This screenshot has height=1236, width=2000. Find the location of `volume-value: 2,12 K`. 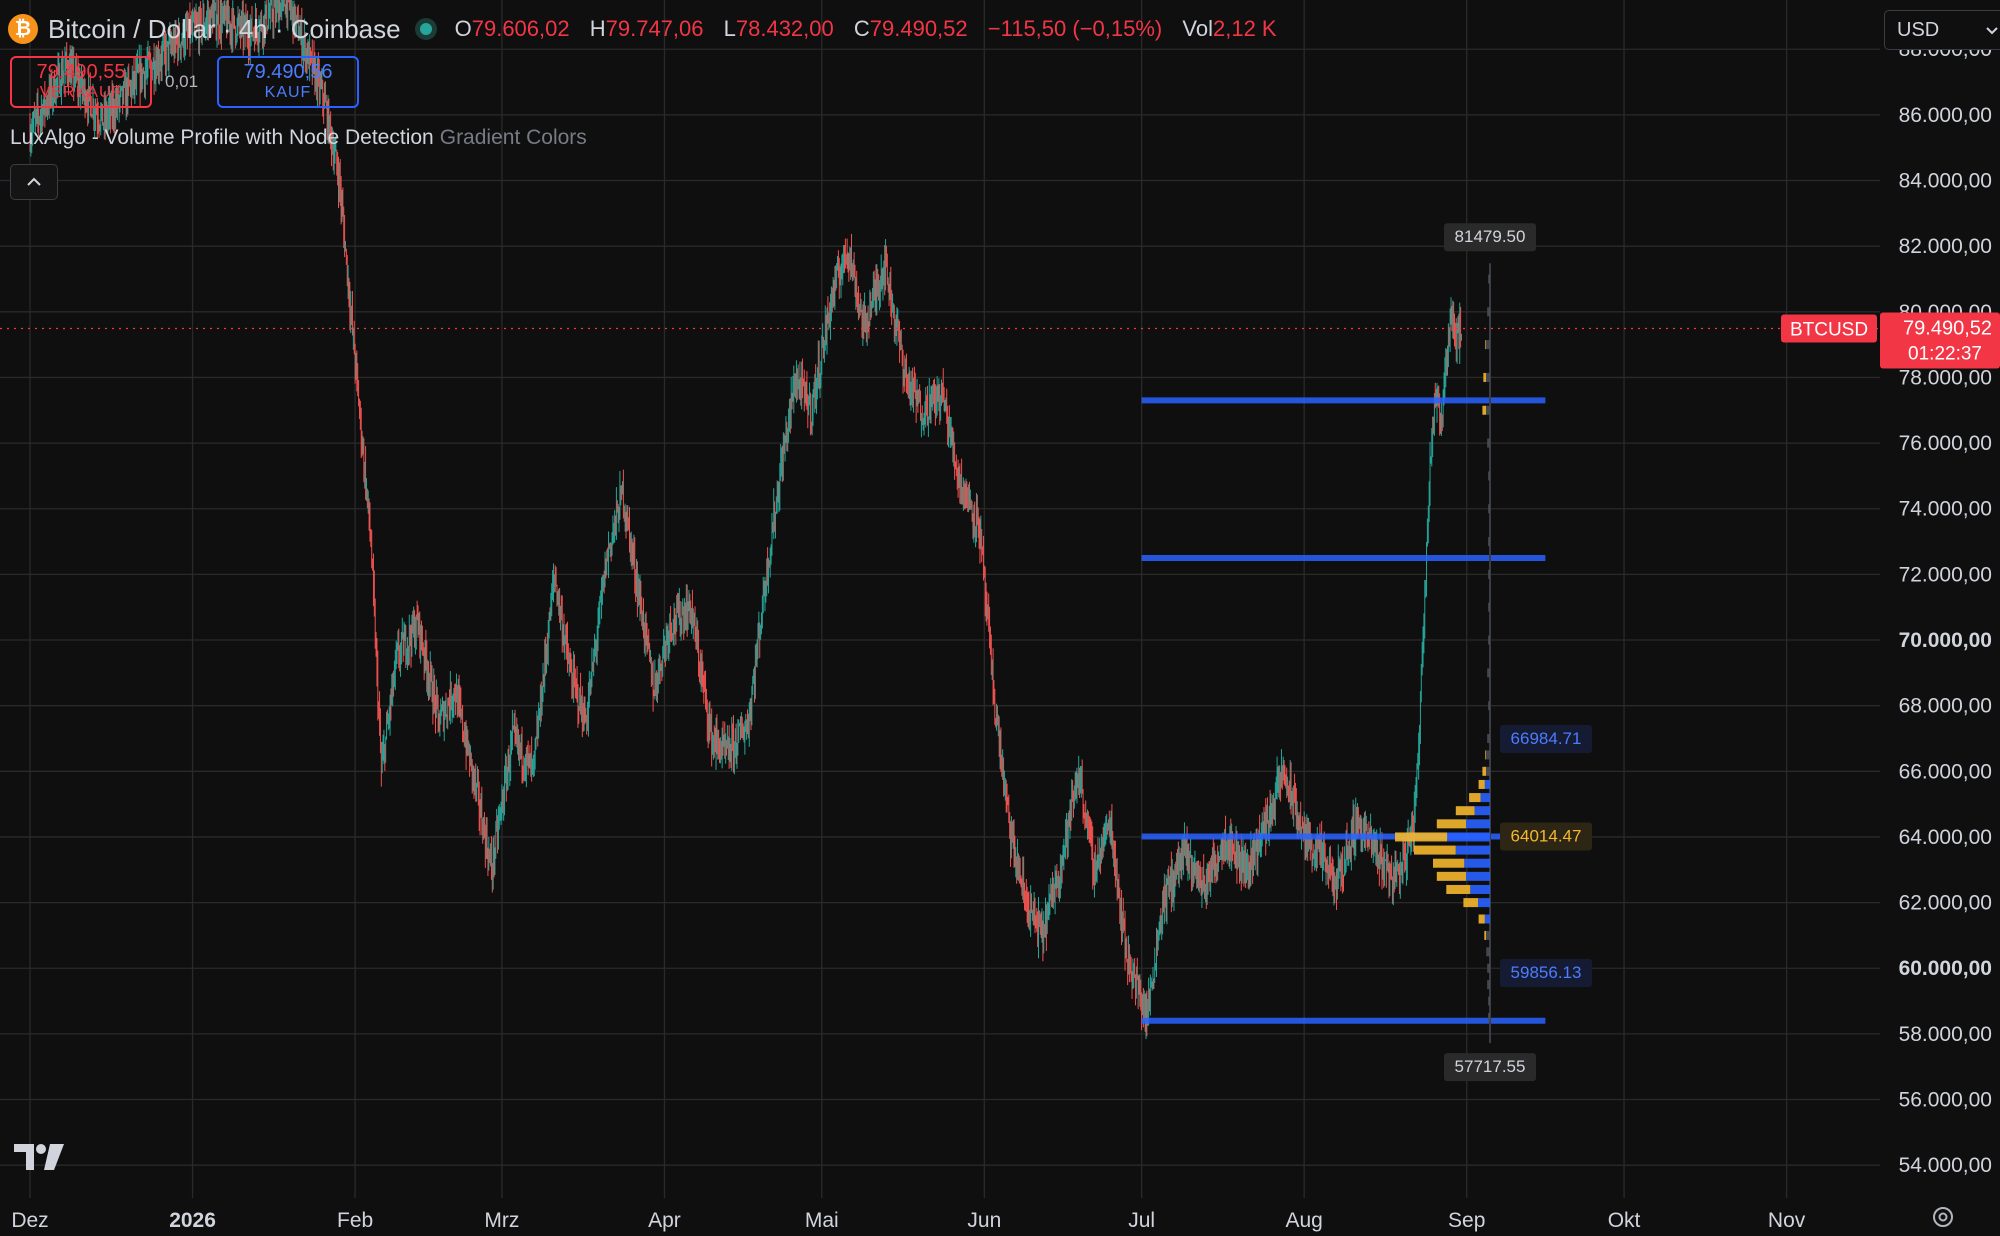

volume-value: 2,12 K is located at coordinates (1244, 28).